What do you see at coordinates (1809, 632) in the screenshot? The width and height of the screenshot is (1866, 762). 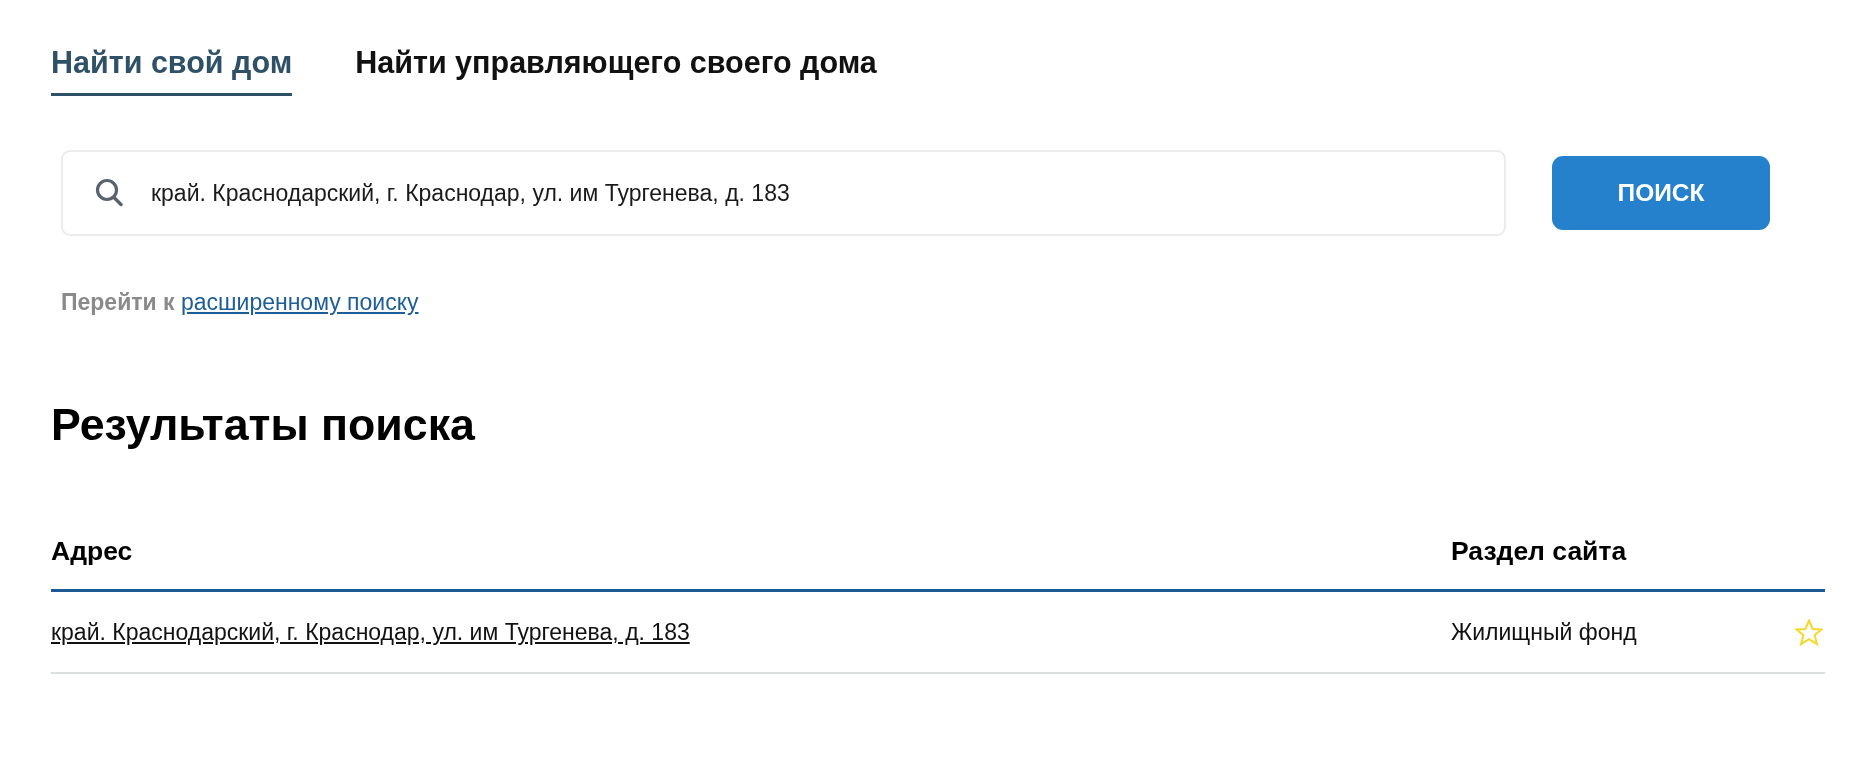 I see `star-icon` at bounding box center [1809, 632].